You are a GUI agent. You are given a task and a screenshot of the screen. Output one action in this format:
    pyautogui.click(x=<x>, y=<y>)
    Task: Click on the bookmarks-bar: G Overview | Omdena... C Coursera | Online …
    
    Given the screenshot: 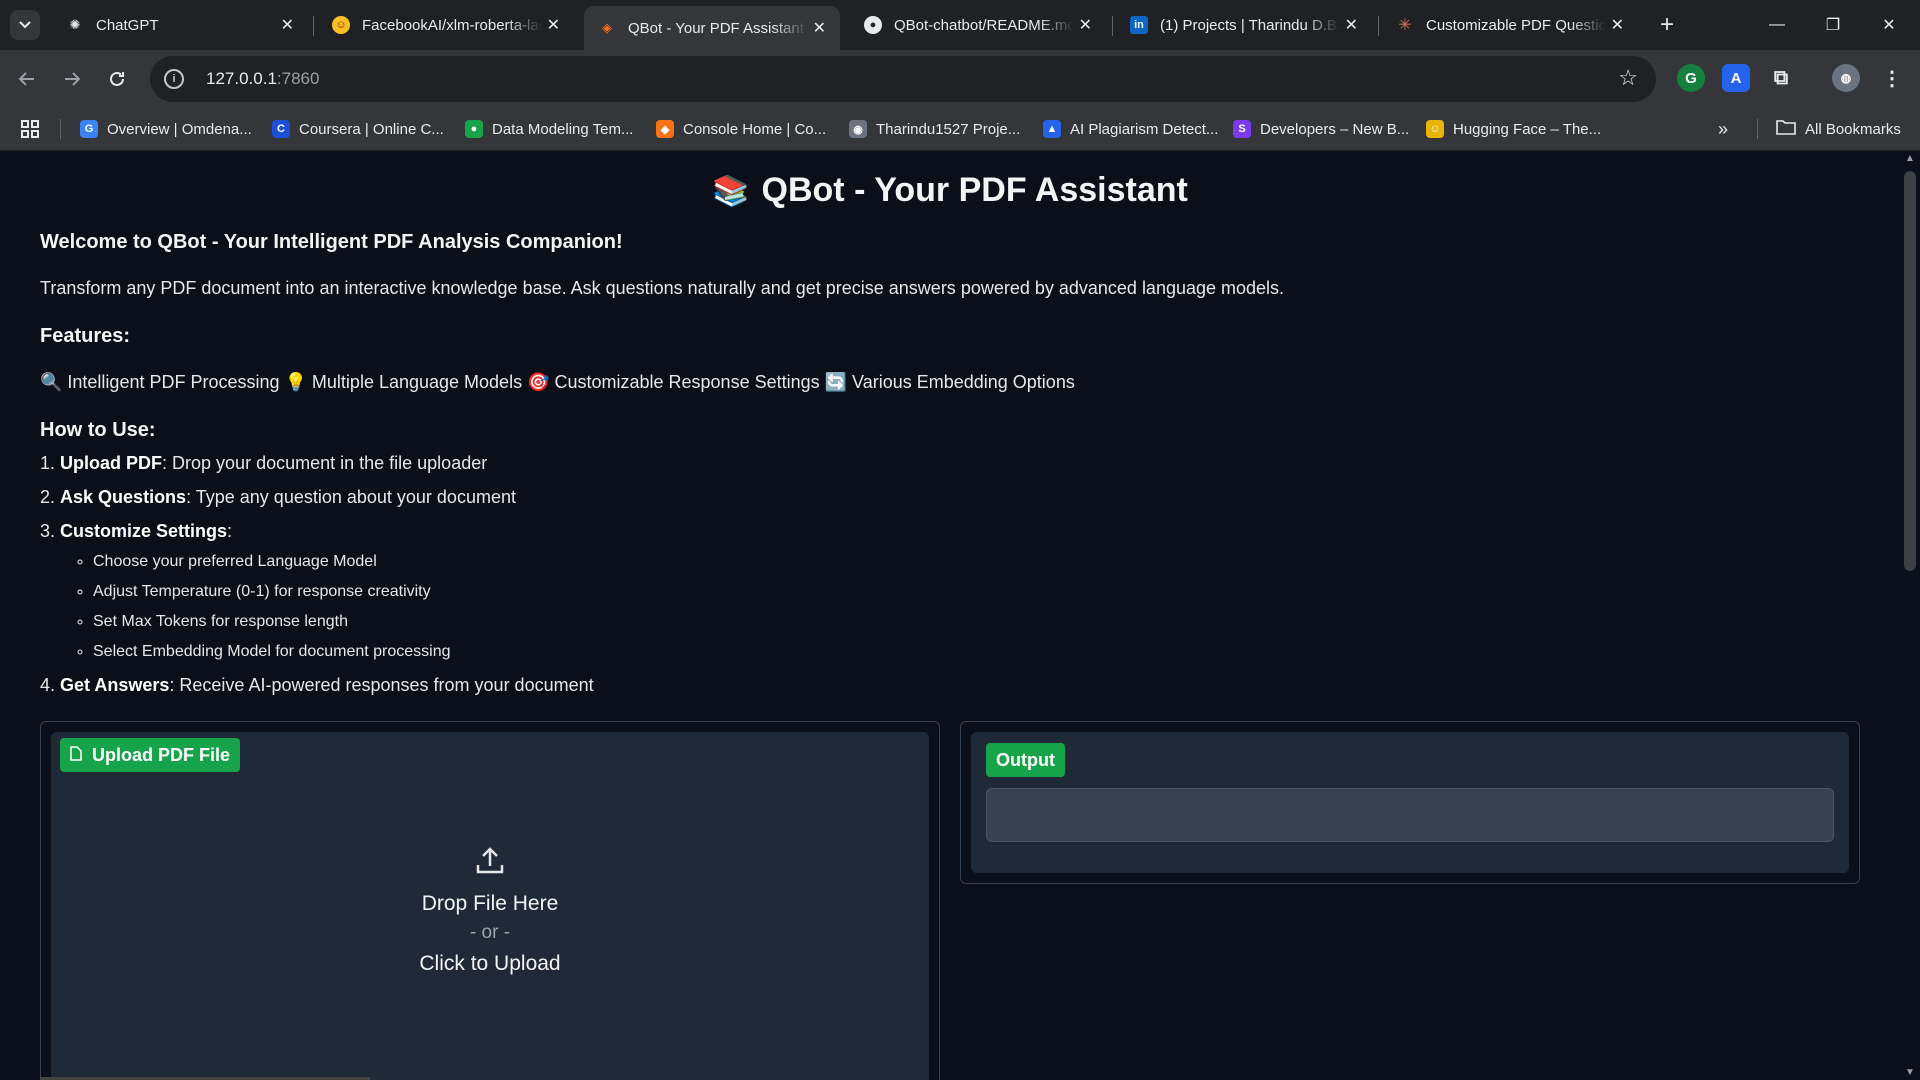 What is the action you would take?
    pyautogui.click(x=960, y=129)
    